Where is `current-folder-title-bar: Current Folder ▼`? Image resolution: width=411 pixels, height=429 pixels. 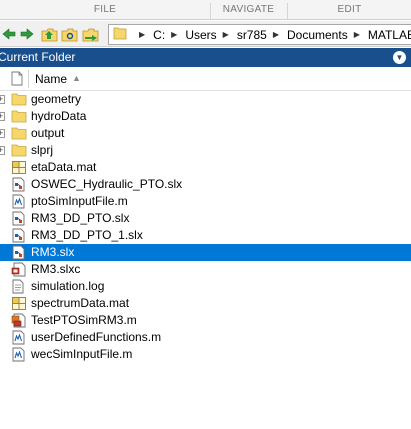
current-folder-title-bar: Current Folder ▼ is located at coordinates (205, 57).